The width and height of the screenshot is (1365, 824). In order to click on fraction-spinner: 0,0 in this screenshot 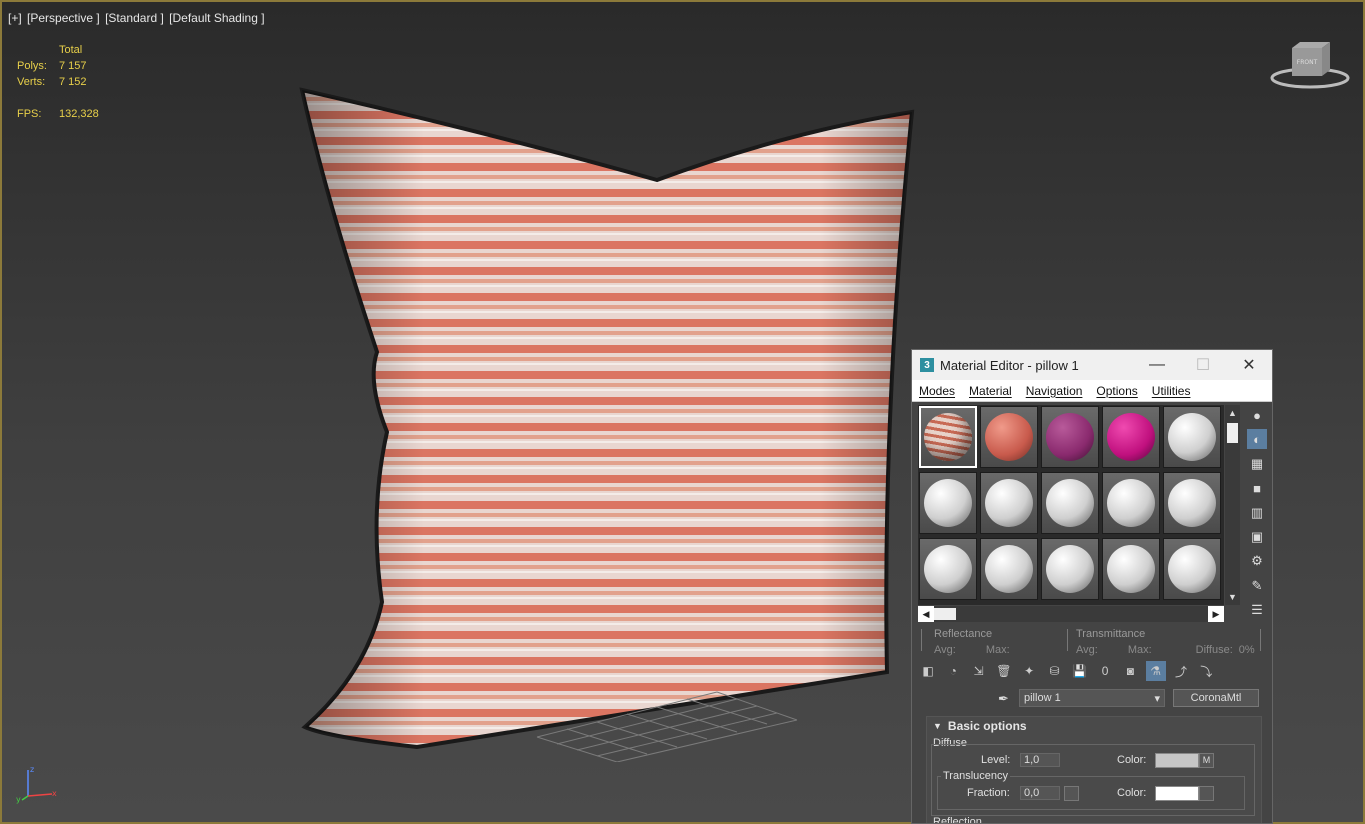, I will do `click(1040, 793)`.